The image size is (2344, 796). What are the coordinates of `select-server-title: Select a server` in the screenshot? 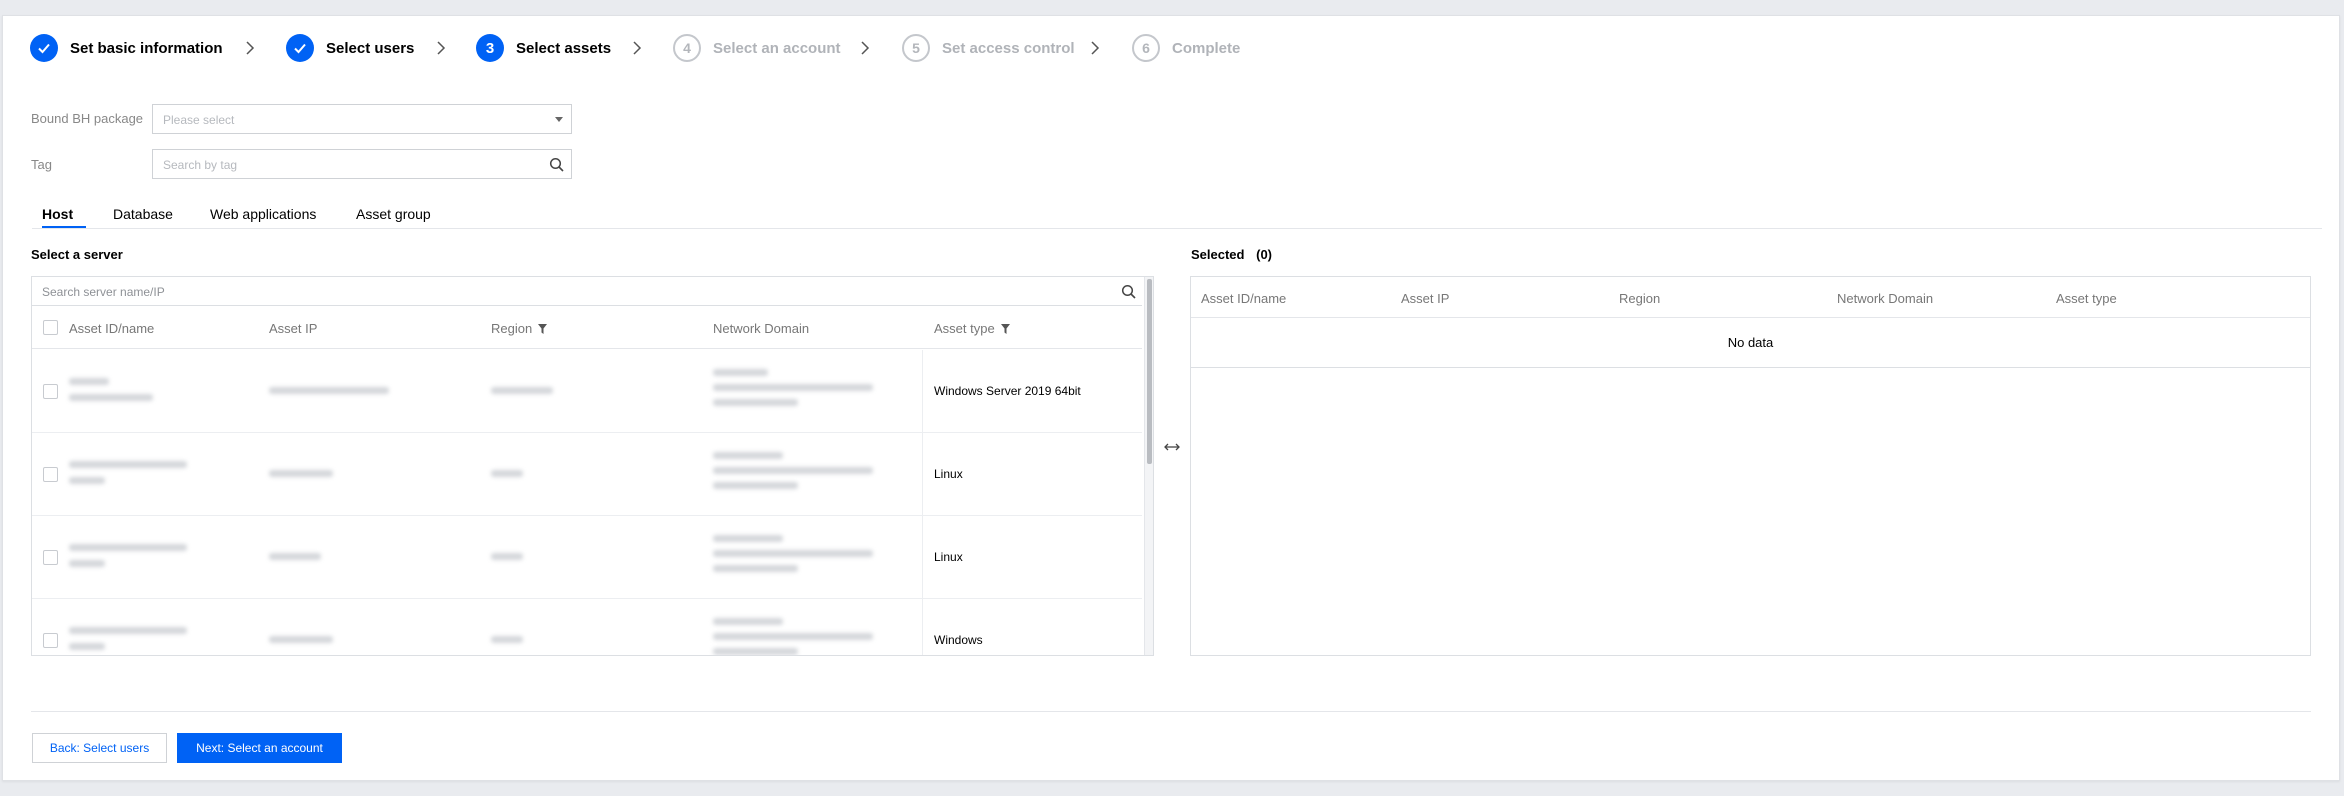 It's located at (77, 254).